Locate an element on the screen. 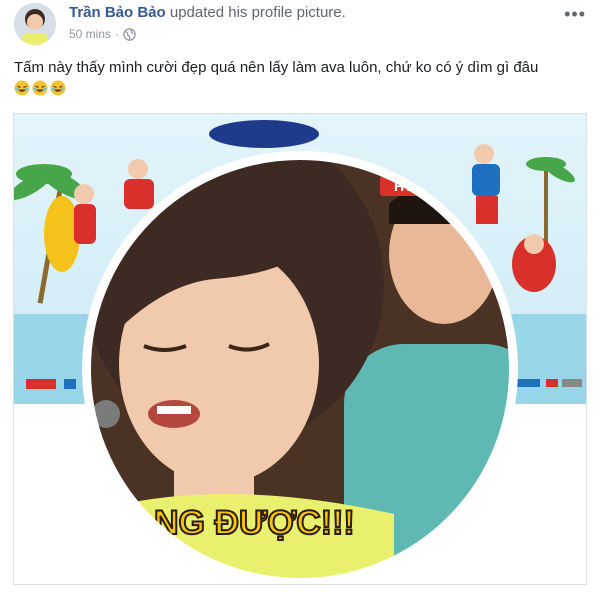 The width and height of the screenshot is (600, 592). htv-logo-small-left is located at coordinates (41, 384).